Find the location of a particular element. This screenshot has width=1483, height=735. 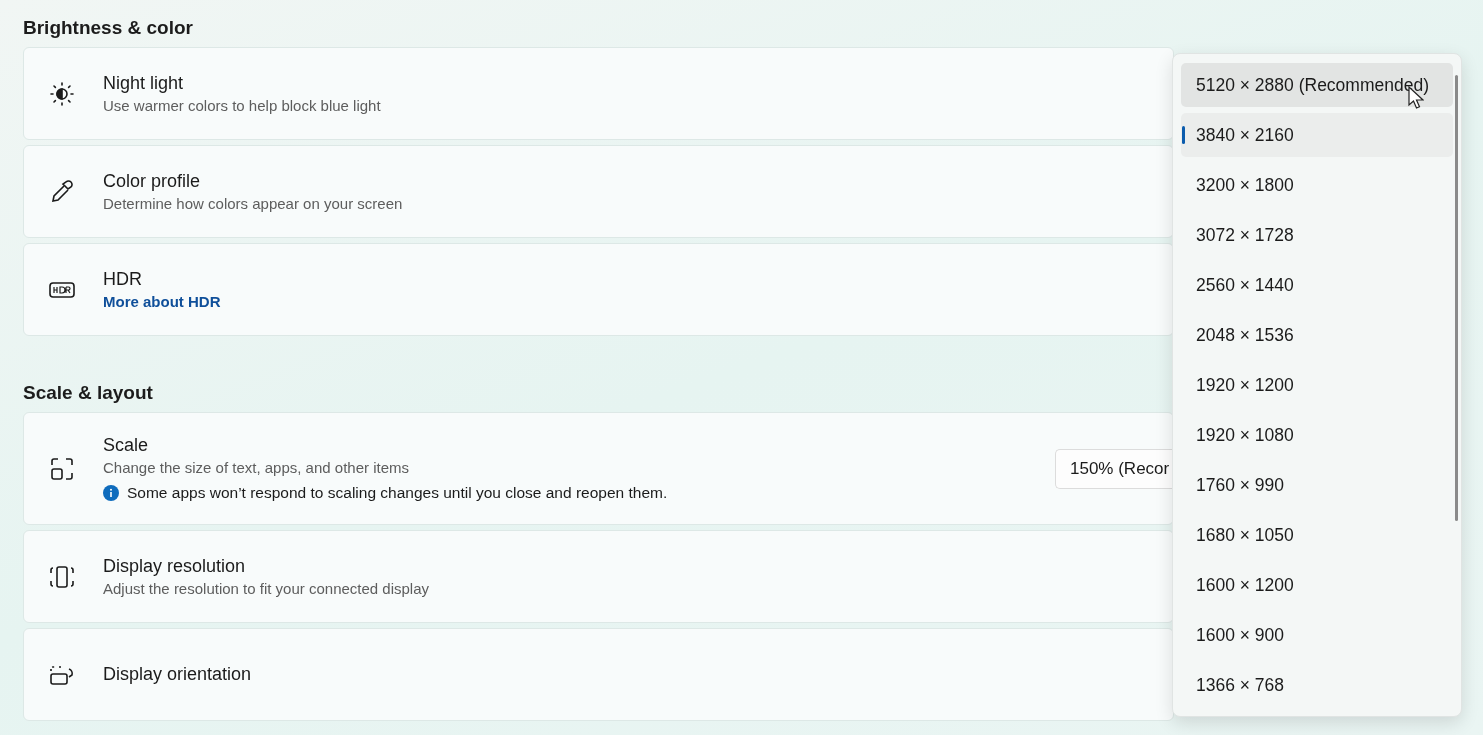

setting-card: Scale Change the size of text, apps, and other items Some apps won’t respond to scaling changes until you close and reopen them. 150% (Recor is located at coordinates (598, 468).